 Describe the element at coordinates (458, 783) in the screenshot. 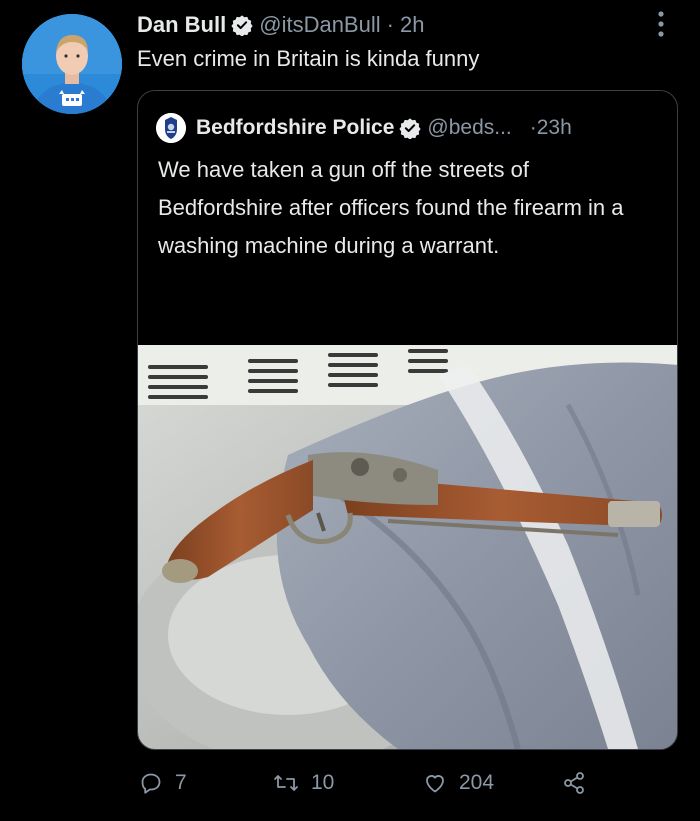

I see `like-button: 204` at that location.